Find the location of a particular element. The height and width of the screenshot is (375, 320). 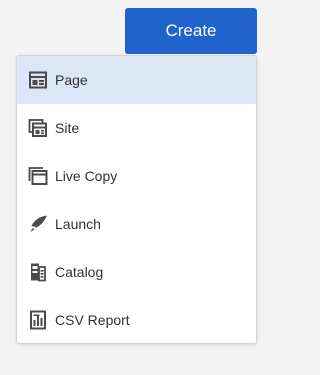

menu-item-label: Page is located at coordinates (71, 80).